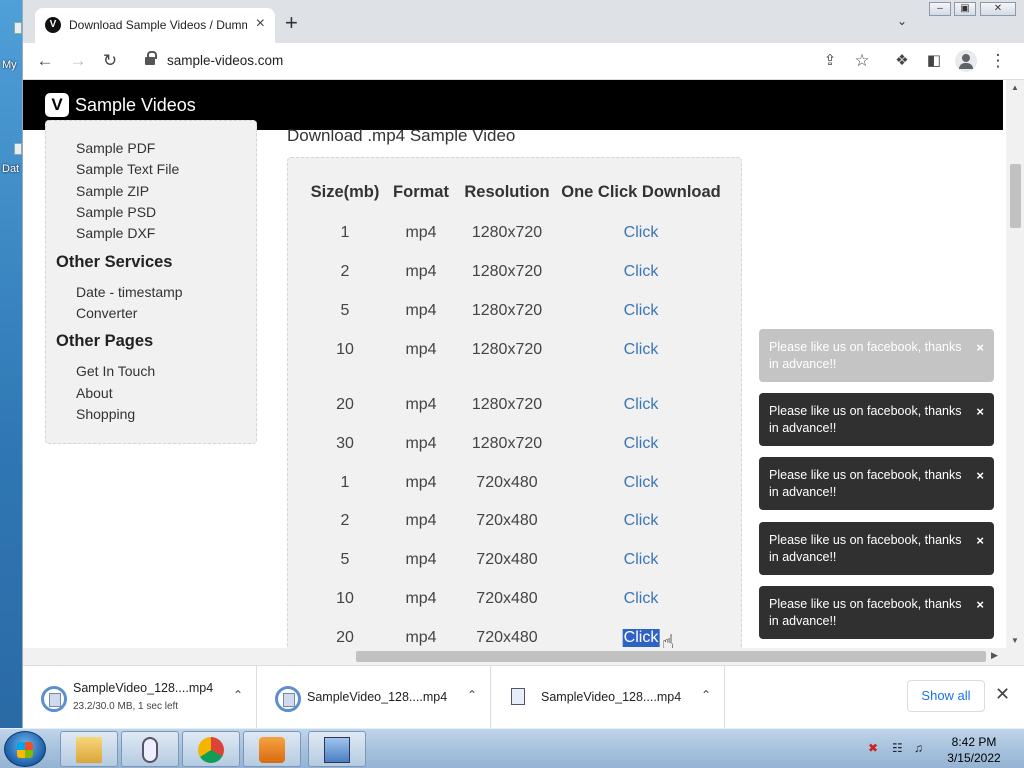 This screenshot has height=768, width=1024. What do you see at coordinates (9, 65) in the screenshot?
I see `desktop-icon-label: My` at bounding box center [9, 65].